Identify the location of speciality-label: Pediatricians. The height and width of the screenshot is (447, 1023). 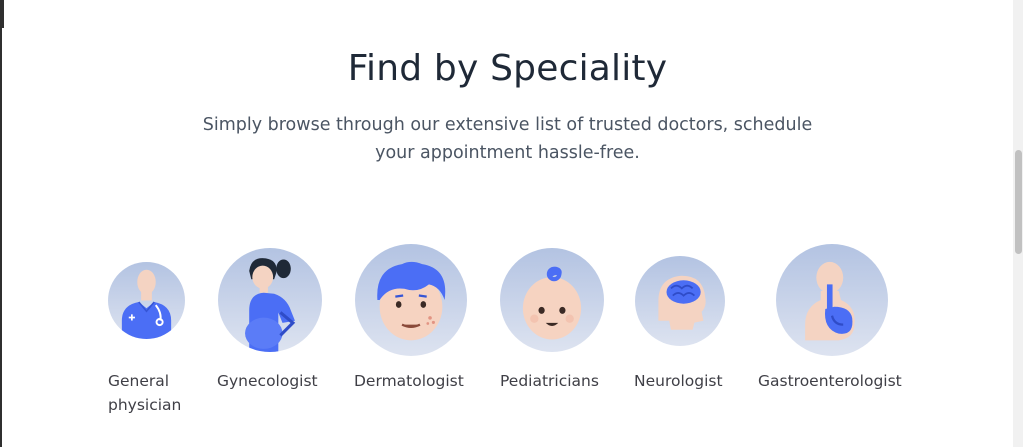
(549, 381).